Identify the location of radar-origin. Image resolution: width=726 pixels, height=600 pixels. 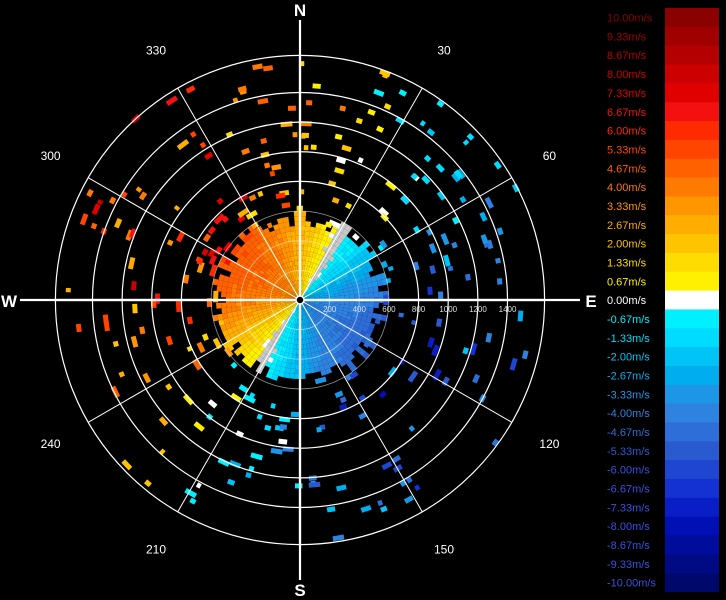
(300, 300).